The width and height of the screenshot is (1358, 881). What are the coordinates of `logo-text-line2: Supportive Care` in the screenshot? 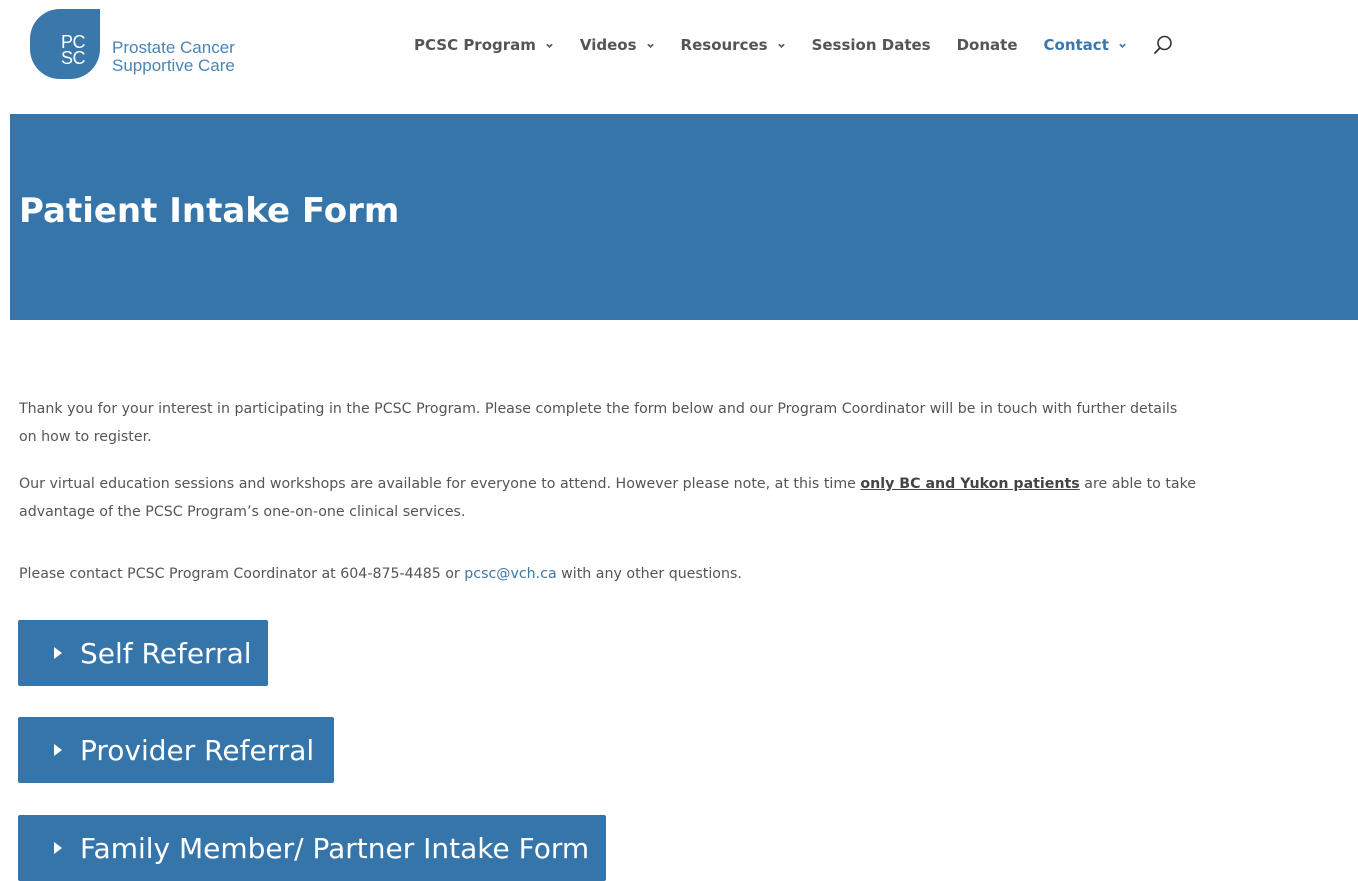 It's located at (173, 65).